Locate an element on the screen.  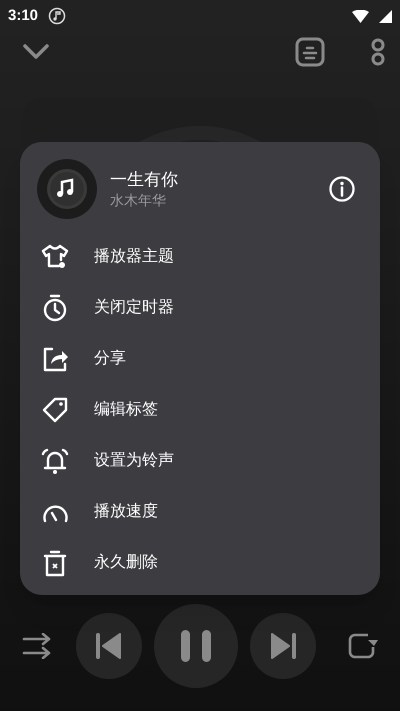
info-icon is located at coordinates (342, 189).